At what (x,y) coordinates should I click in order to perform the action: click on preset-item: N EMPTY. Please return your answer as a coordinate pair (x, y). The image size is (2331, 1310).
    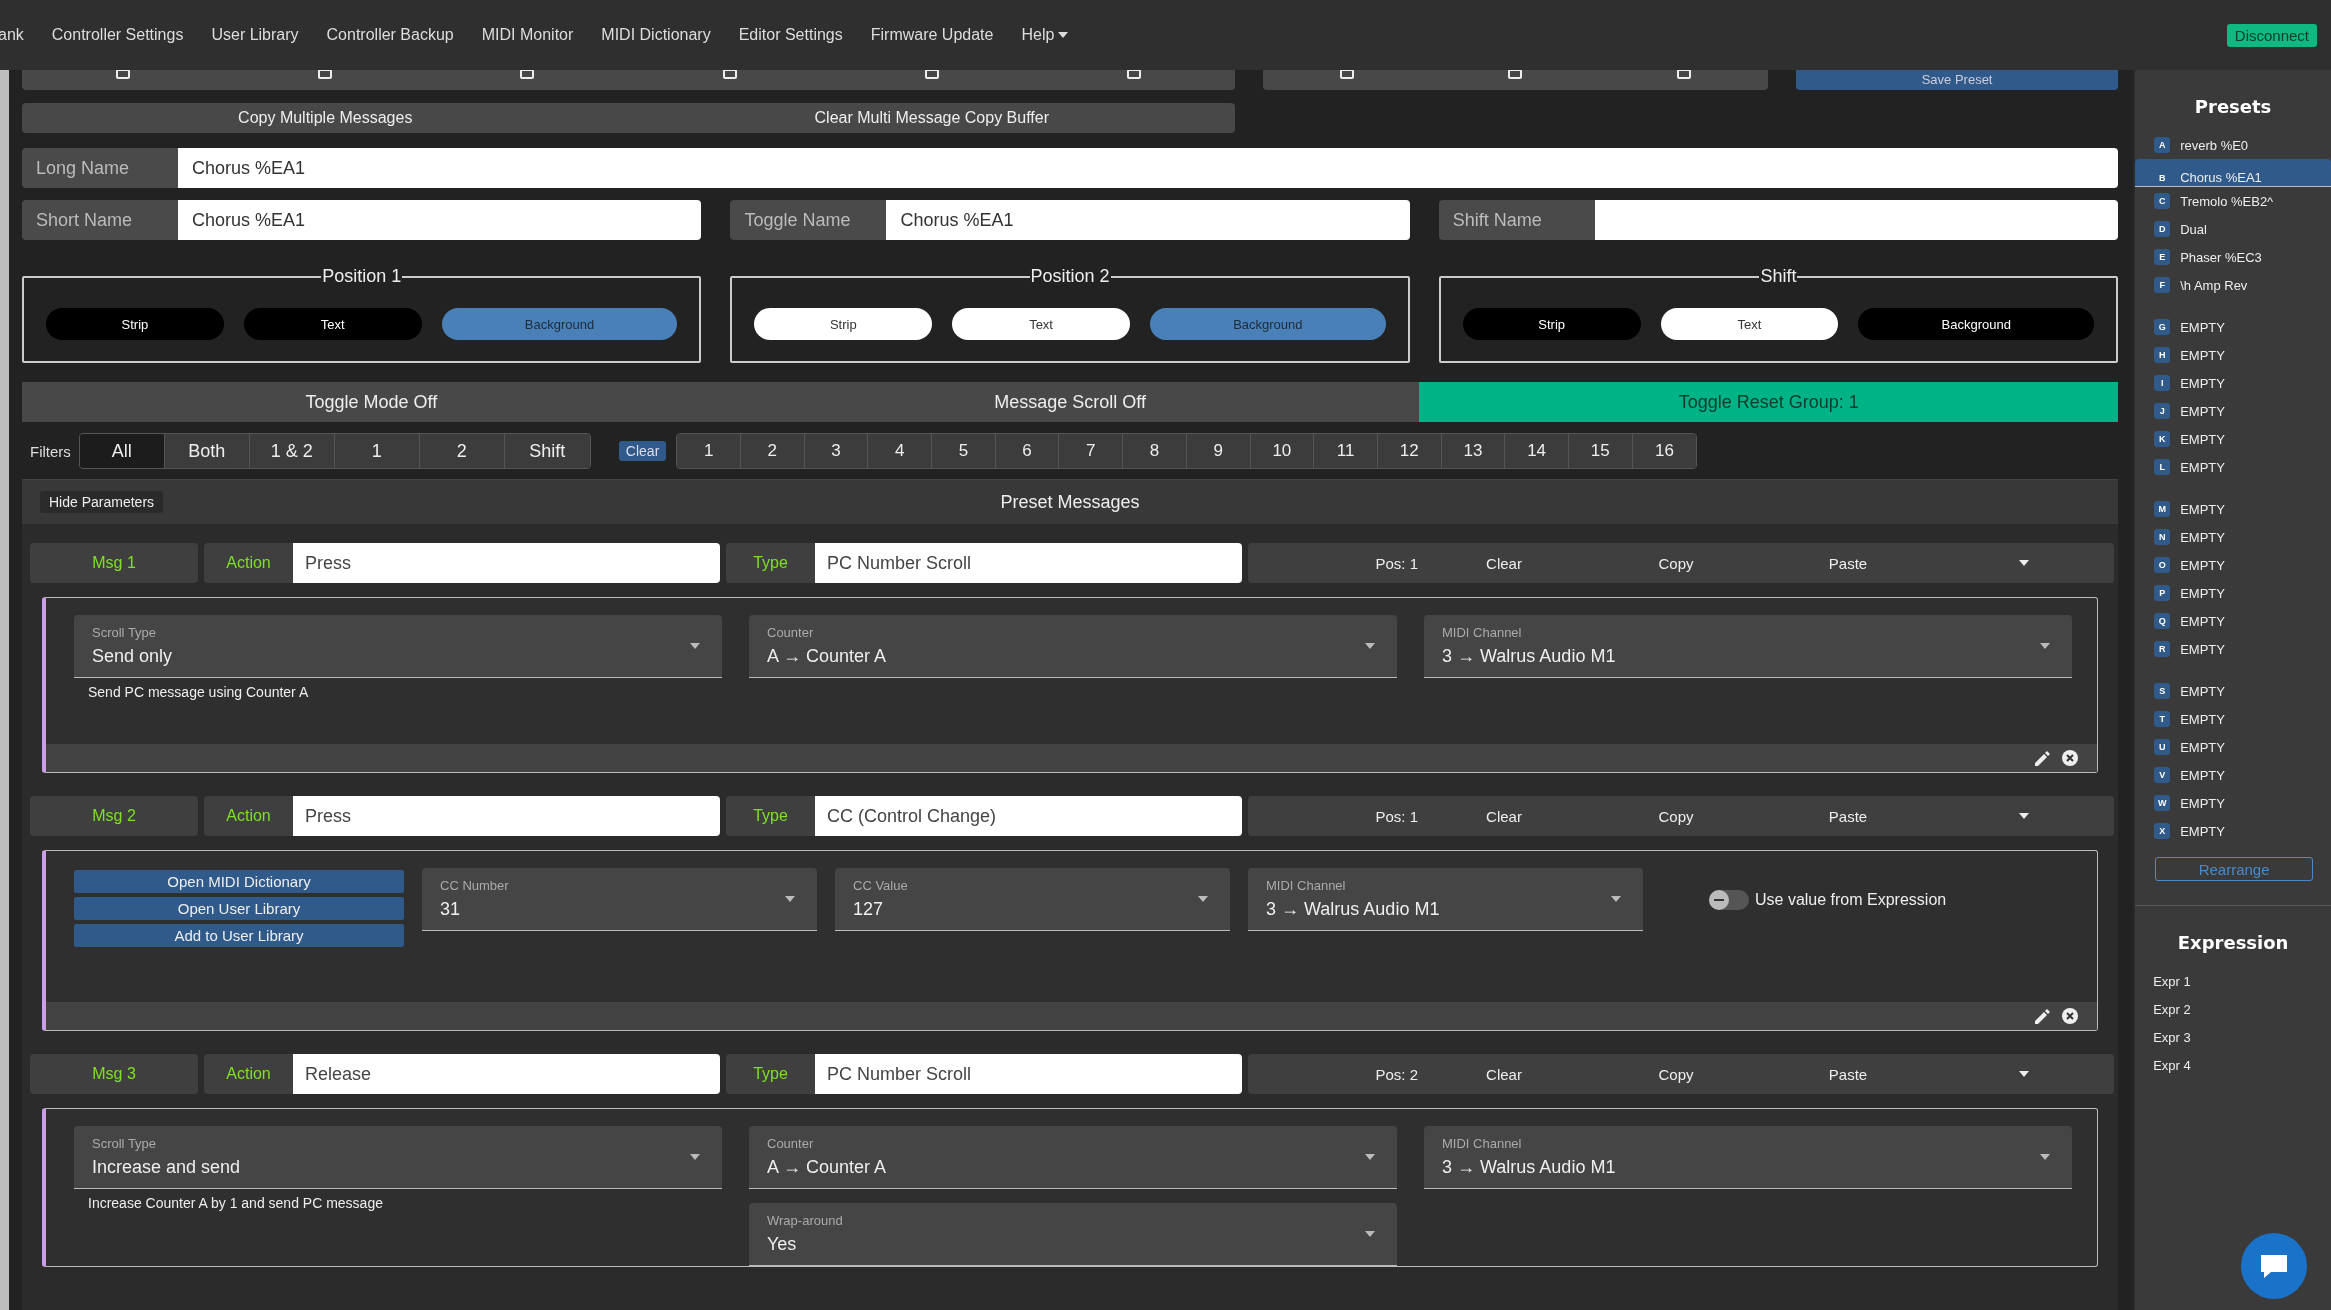
    Looking at the image, I should click on (2233, 537).